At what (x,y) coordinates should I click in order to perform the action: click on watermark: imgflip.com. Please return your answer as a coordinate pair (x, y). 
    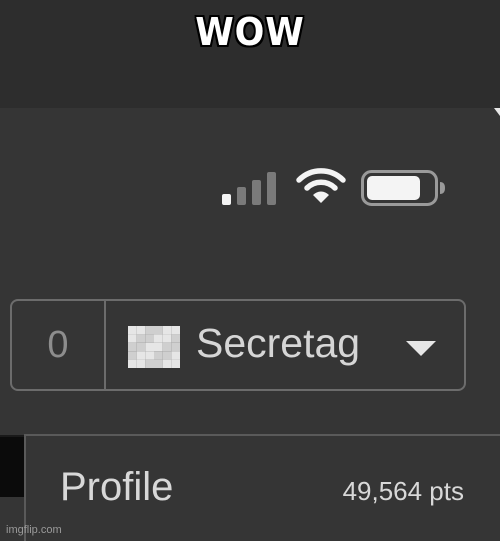
    Looking at the image, I should click on (34, 530).